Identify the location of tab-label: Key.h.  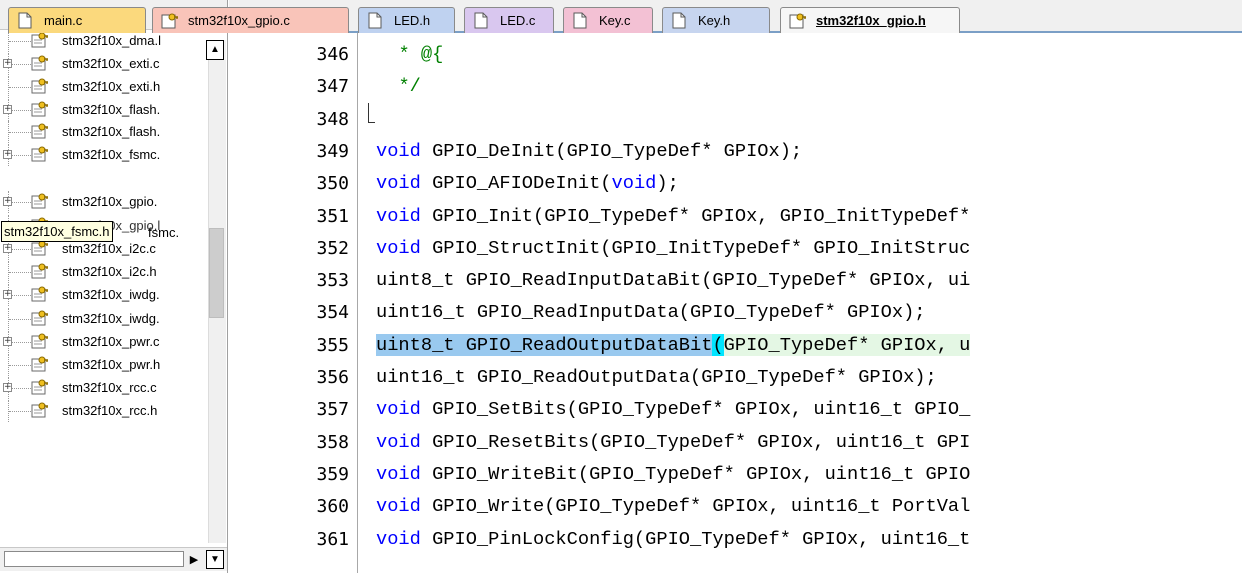
(714, 20).